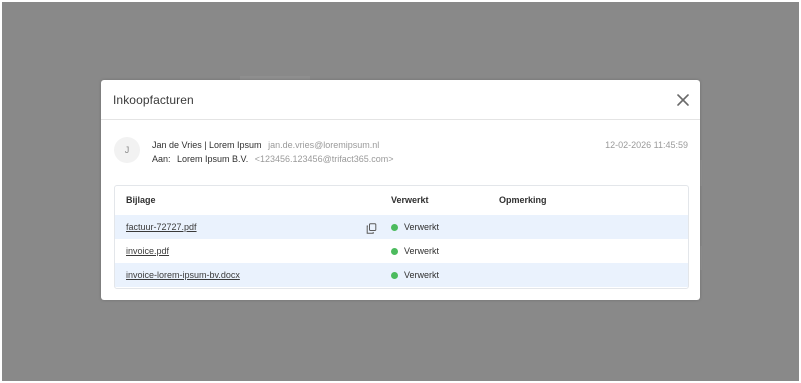 This screenshot has height=383, width=801. What do you see at coordinates (324, 145) in the screenshot?
I see `sender-email: jan.de.vries@loremipsum.nl` at bounding box center [324, 145].